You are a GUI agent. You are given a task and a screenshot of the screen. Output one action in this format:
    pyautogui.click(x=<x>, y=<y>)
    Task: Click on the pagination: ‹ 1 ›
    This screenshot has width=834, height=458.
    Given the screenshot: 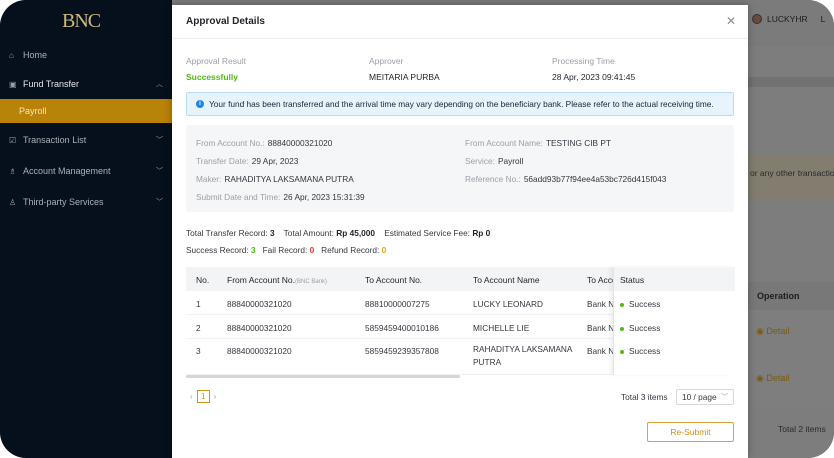 What is the action you would take?
    pyautogui.click(x=203, y=396)
    